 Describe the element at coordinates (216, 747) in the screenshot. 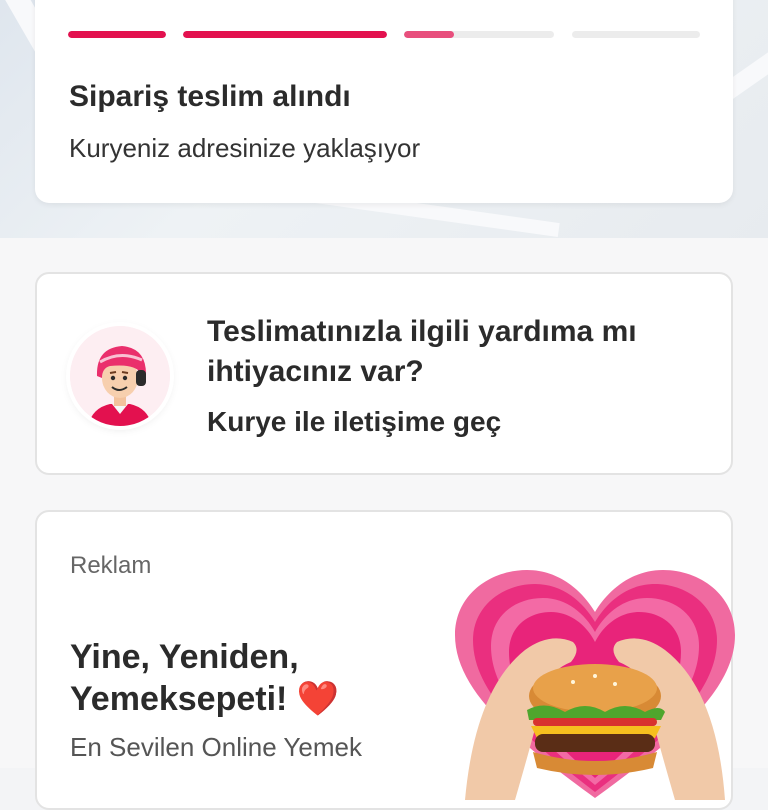

I see `ad-subtitle: En Sevilen Online Yemek` at that location.